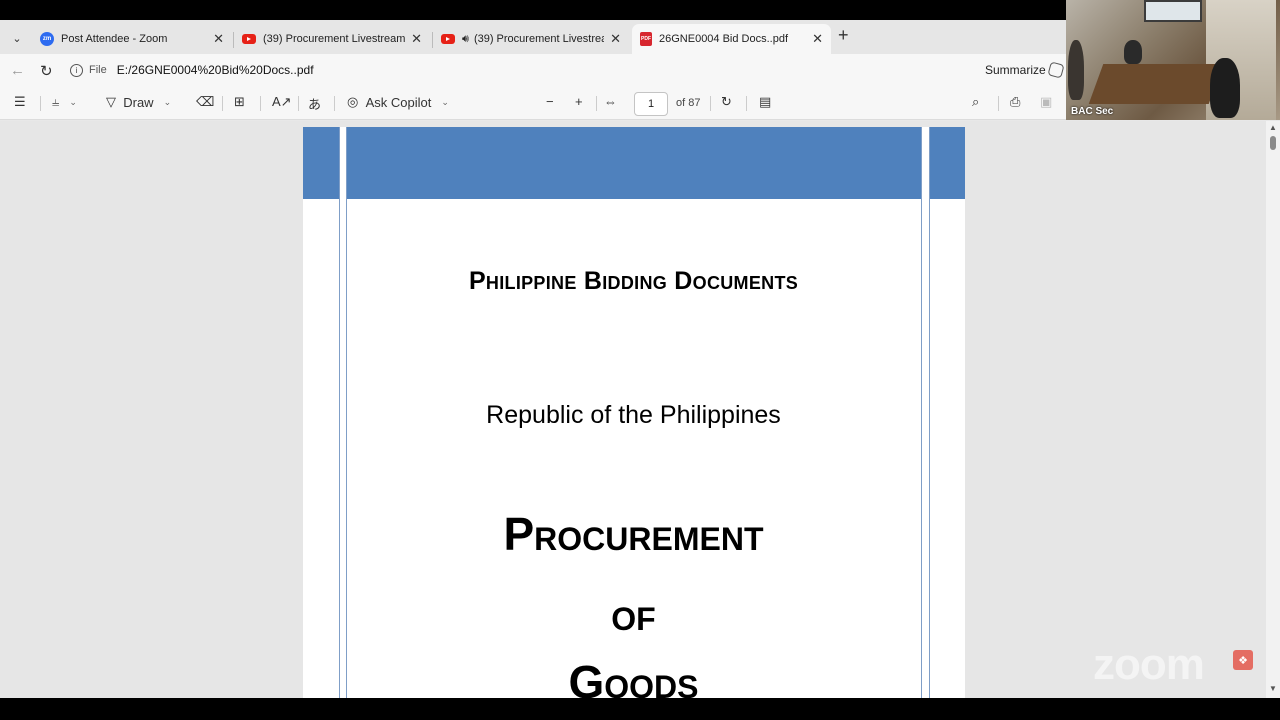 The height and width of the screenshot is (720, 1280). I want to click on tab-bid-docs-pdf: PDF 26GNE0004 Bid Docs..pdf ✕, so click(731, 39).